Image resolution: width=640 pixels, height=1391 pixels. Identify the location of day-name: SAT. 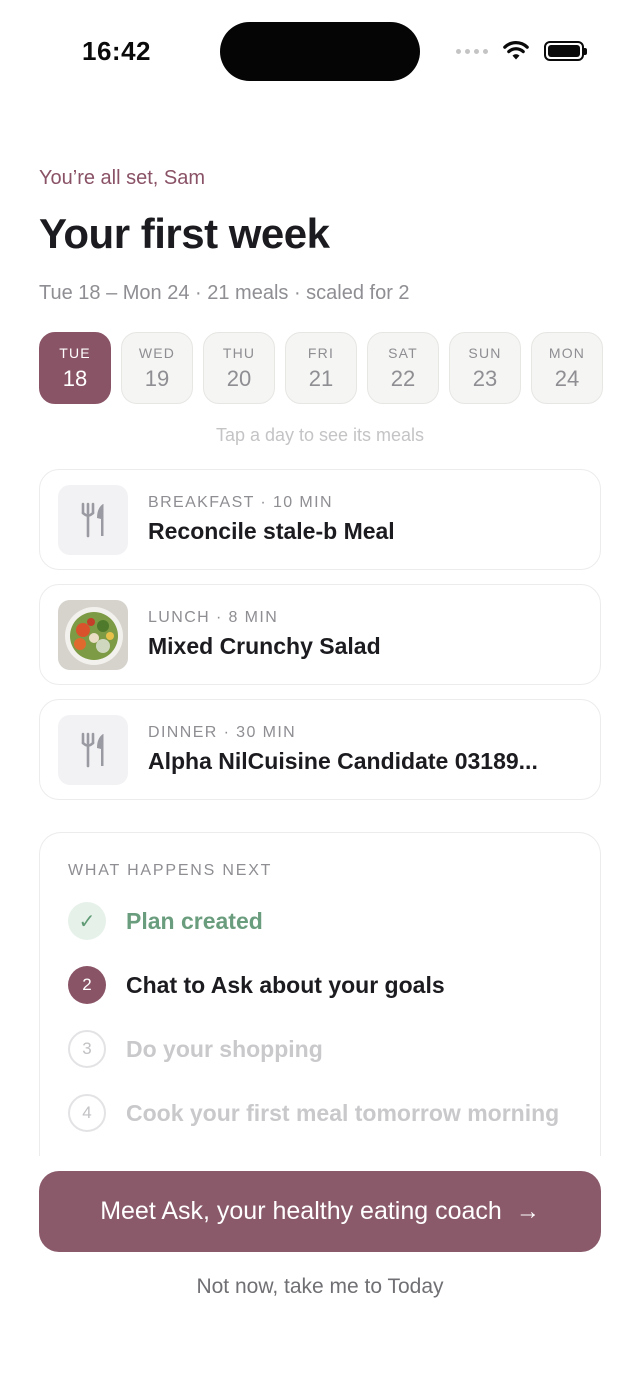
(403, 352).